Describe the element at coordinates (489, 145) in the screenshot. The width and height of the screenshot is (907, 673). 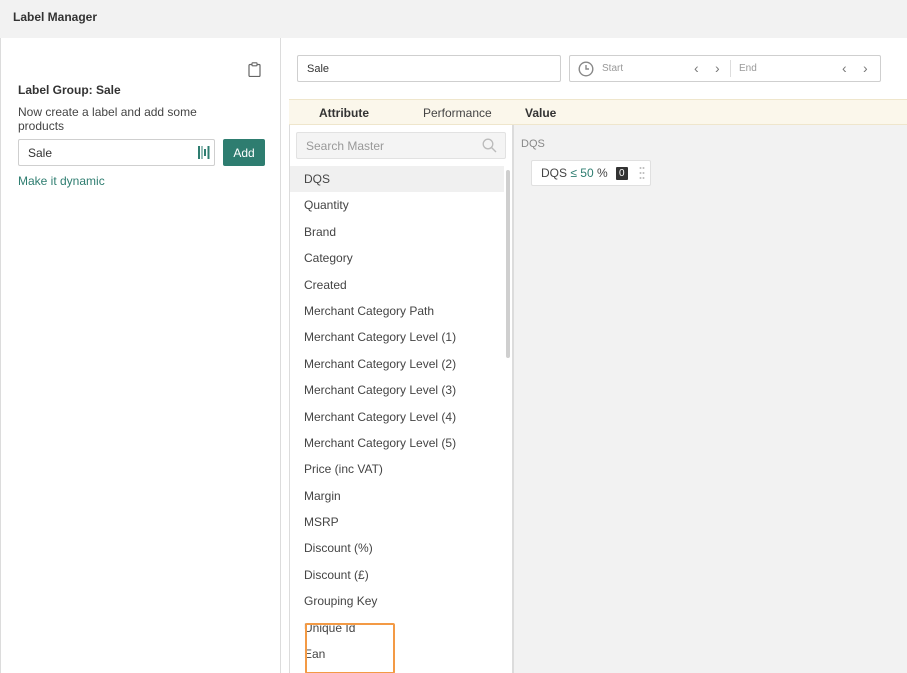
I see `search-icon` at that location.